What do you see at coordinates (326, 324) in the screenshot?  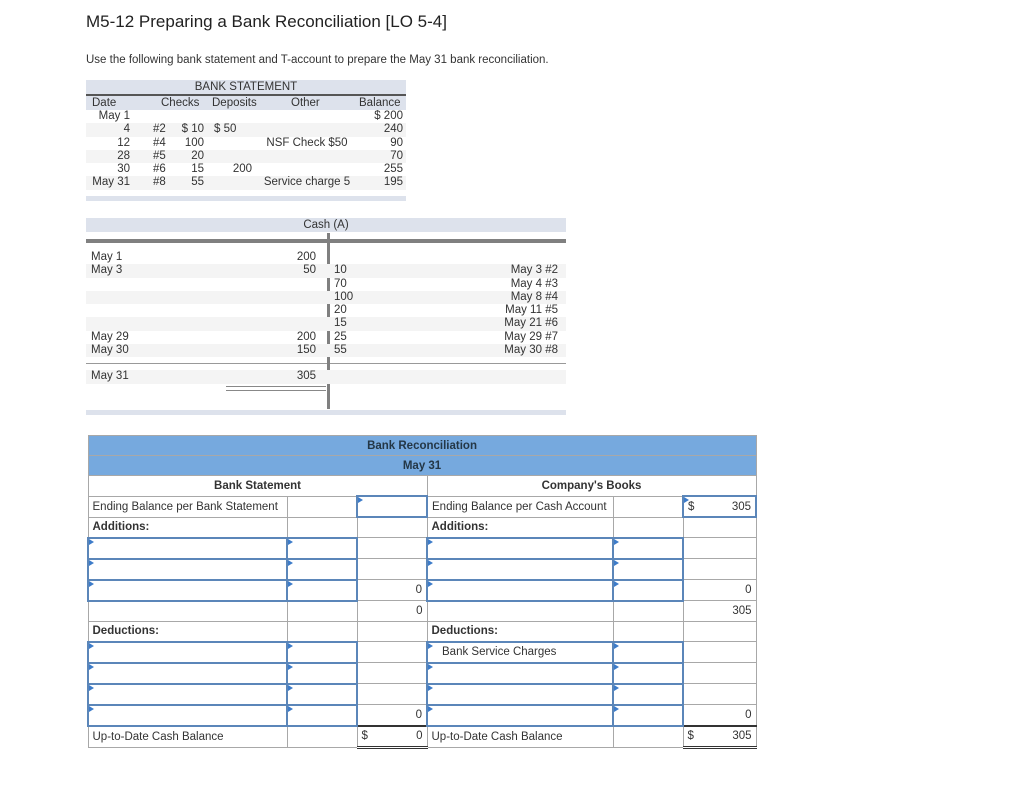 I see `t-account-row: 15 May 21 #6` at bounding box center [326, 324].